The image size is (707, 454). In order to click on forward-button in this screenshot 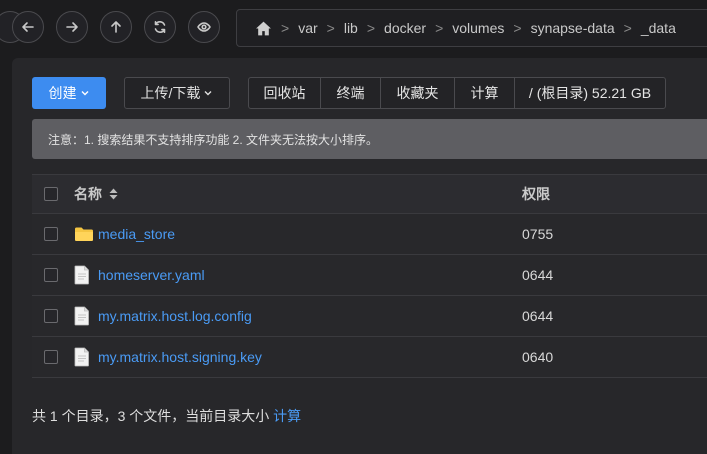, I will do `click(72, 27)`.